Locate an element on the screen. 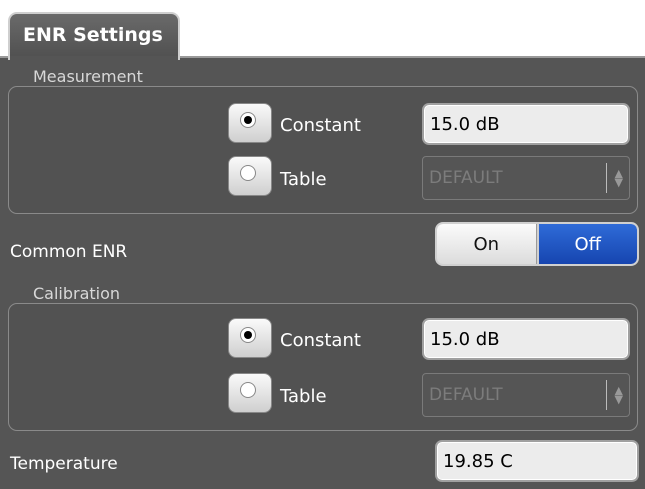  measurement-constant-label: Constant is located at coordinates (320, 125).